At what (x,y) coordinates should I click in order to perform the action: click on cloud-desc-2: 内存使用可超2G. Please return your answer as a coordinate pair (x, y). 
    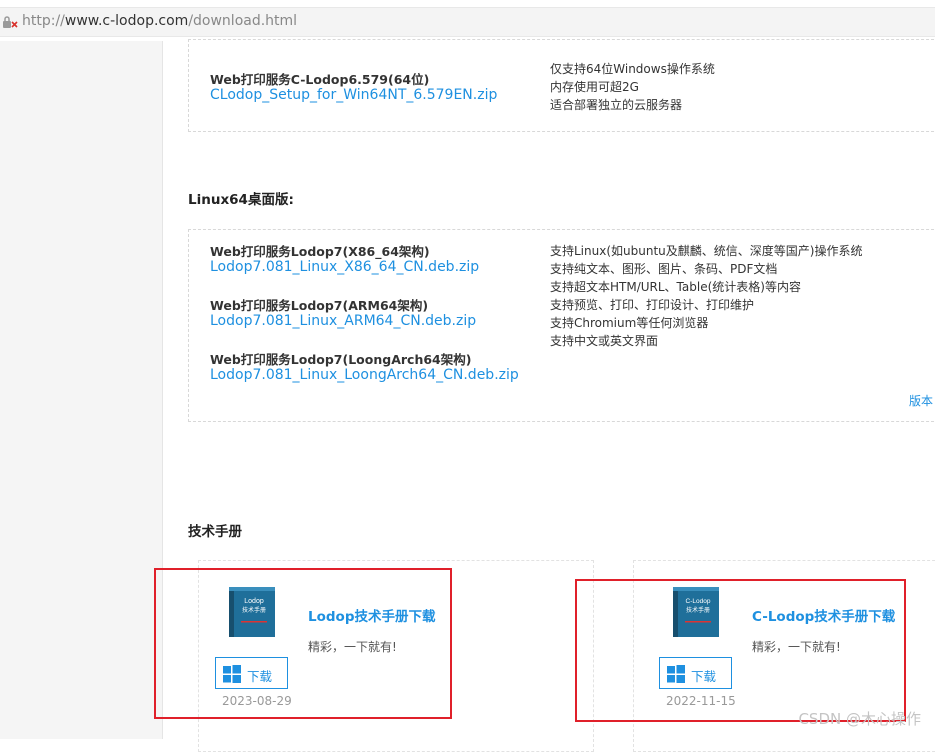
    Looking at the image, I should click on (594, 87).